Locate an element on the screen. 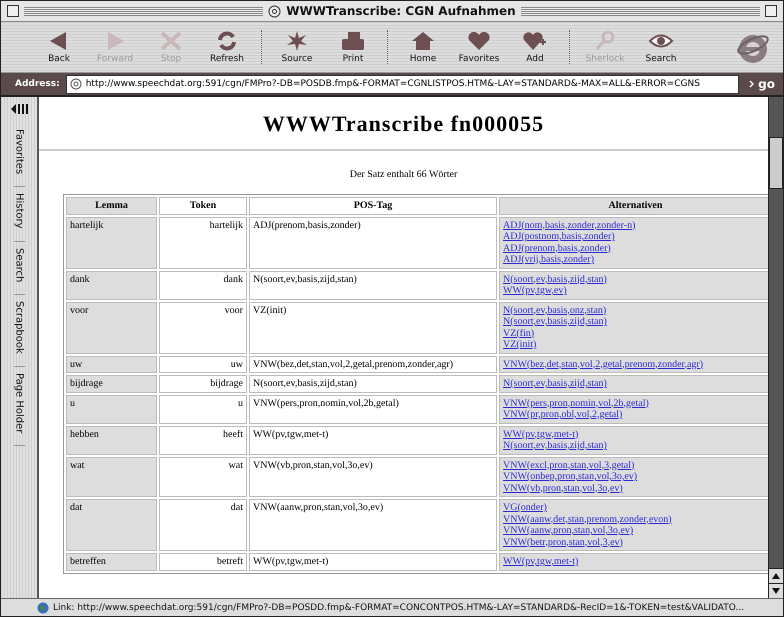  toolbar-button: Home is located at coordinates (423, 47).